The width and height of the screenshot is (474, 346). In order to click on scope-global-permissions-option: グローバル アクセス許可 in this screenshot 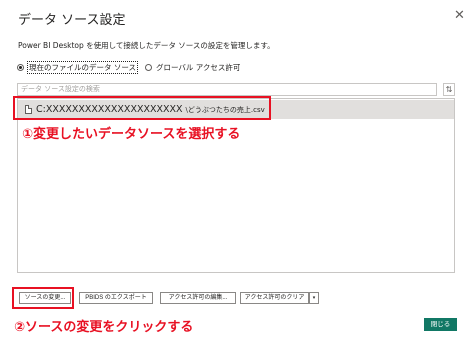, I will do `click(192, 67)`.